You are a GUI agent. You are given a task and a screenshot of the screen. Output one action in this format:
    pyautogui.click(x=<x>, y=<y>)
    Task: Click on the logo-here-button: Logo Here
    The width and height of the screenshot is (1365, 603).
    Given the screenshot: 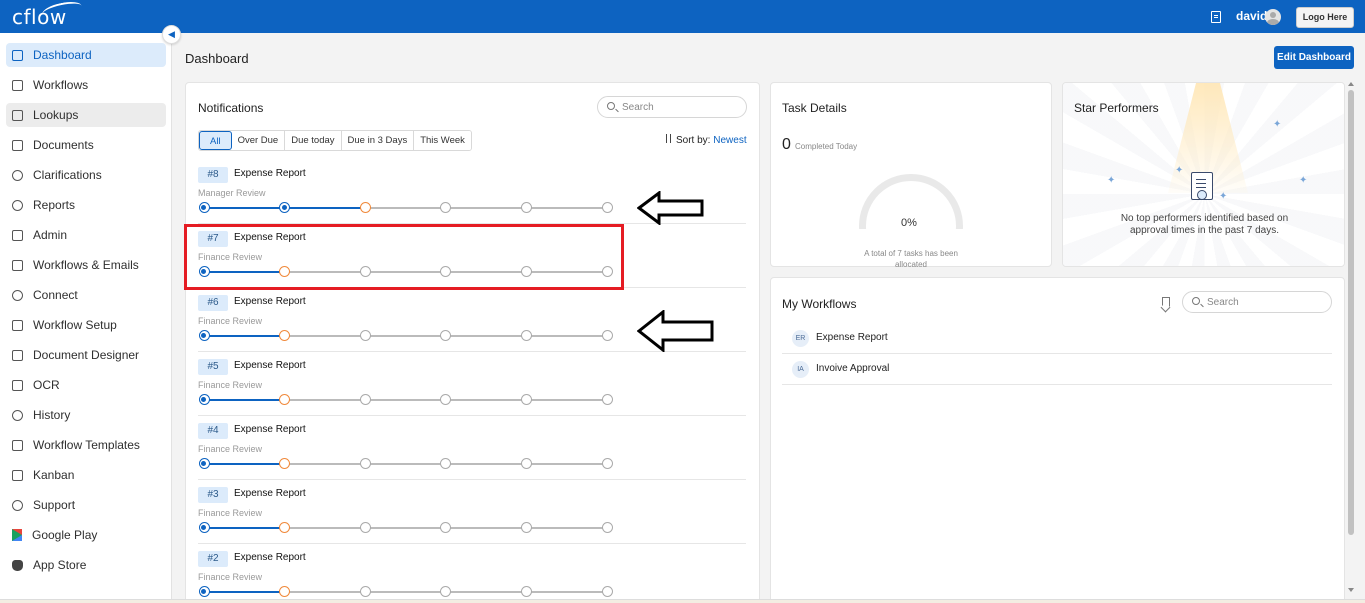 What is the action you would take?
    pyautogui.click(x=1325, y=17)
    